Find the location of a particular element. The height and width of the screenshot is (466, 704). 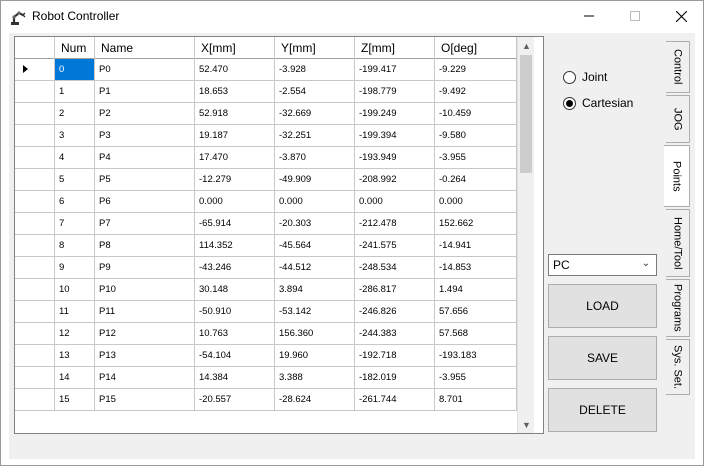

cell-y: 156.360 is located at coordinates (315, 333).